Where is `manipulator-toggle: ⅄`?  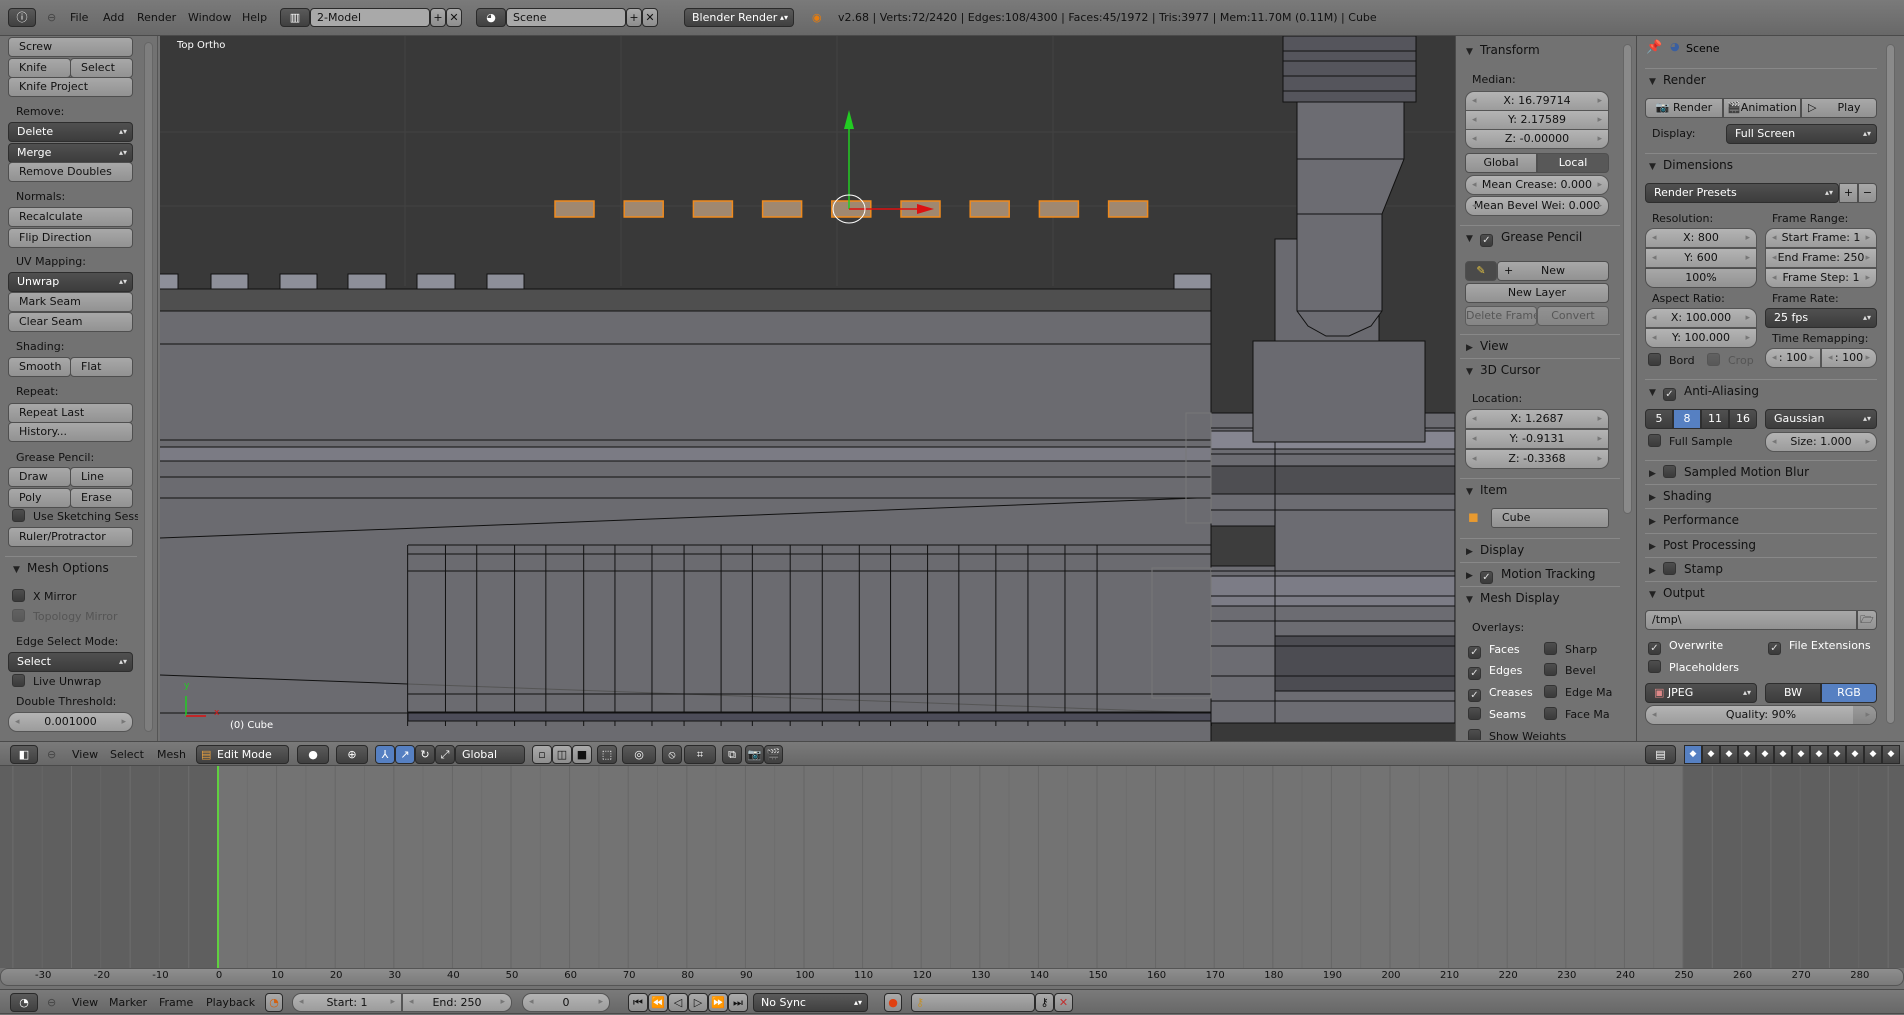
manipulator-toggle: ⅄ is located at coordinates (385, 754).